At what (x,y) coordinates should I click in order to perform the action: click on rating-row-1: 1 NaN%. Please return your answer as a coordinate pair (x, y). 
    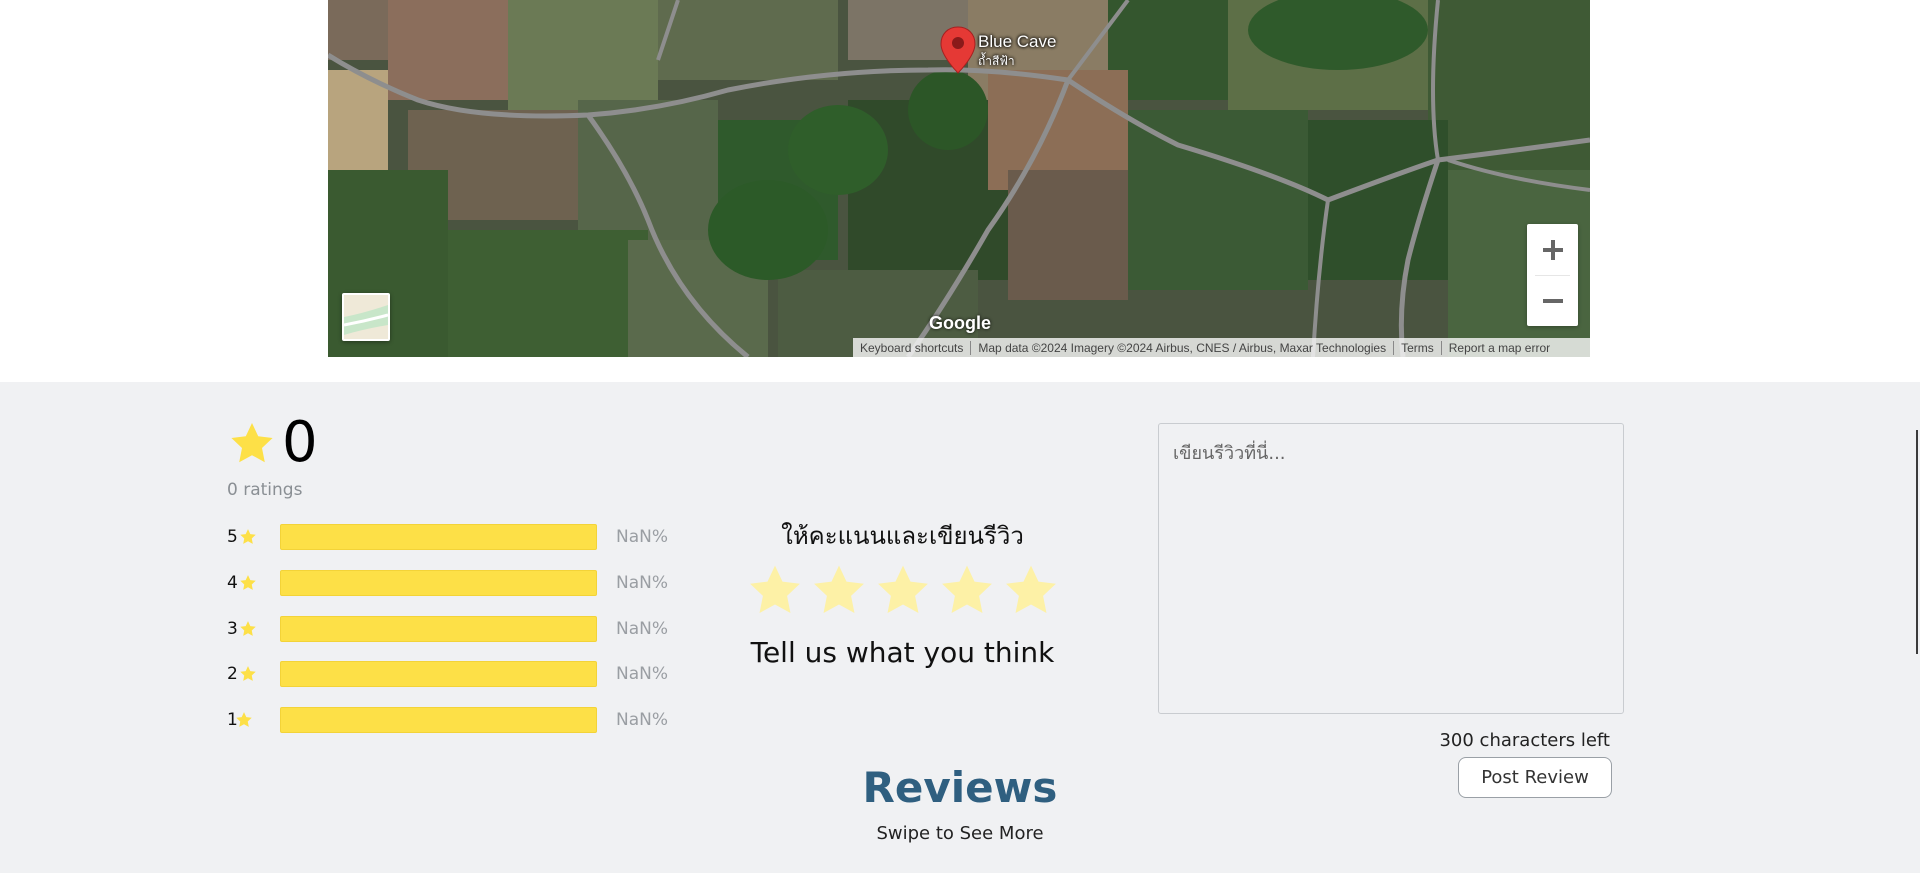
    Looking at the image, I should click on (452, 720).